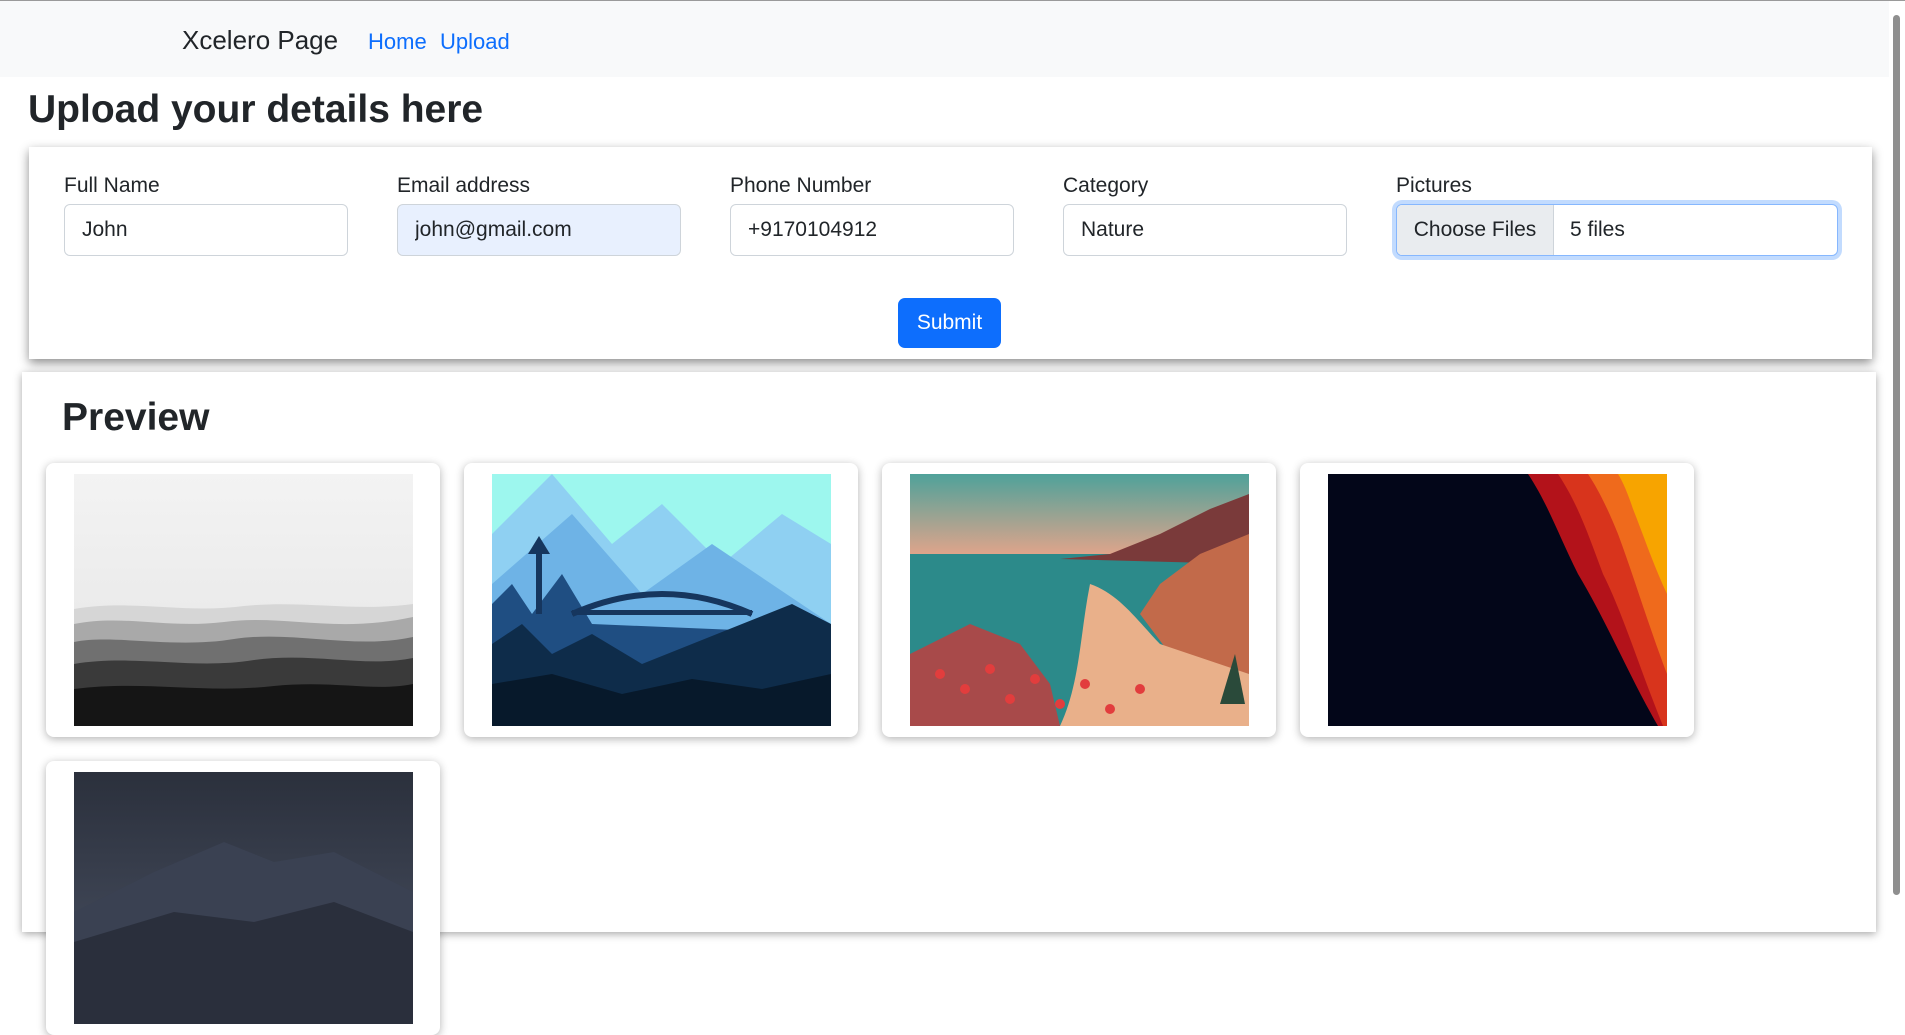 This screenshot has height=1035, width=1905. I want to click on phone-field: Phone Number, so click(872, 215).